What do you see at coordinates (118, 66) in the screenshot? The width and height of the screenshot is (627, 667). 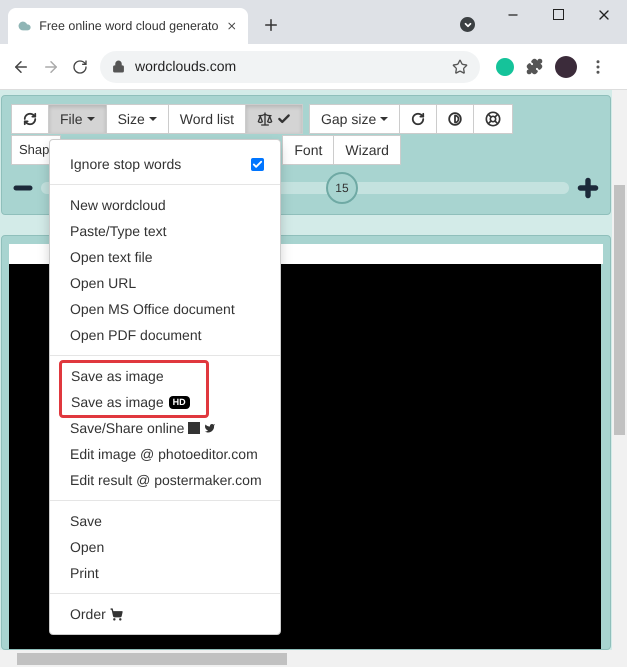 I see `lock-icon` at bounding box center [118, 66].